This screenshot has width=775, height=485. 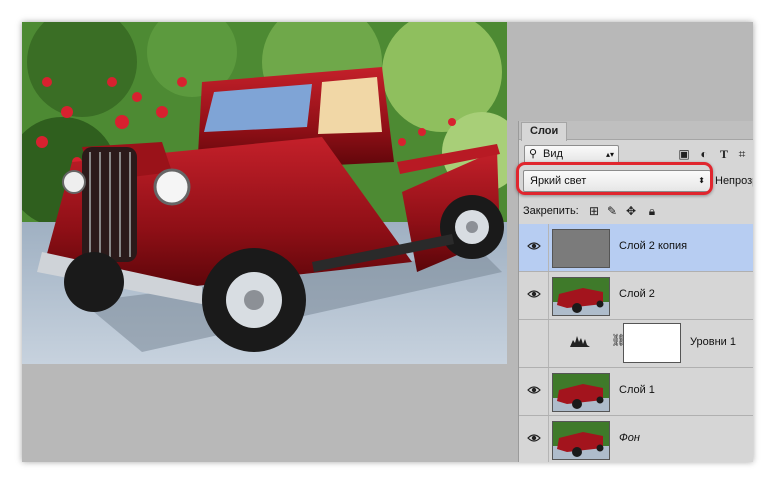 I want to click on lock-position-icon: ✥, so click(x=631, y=211).